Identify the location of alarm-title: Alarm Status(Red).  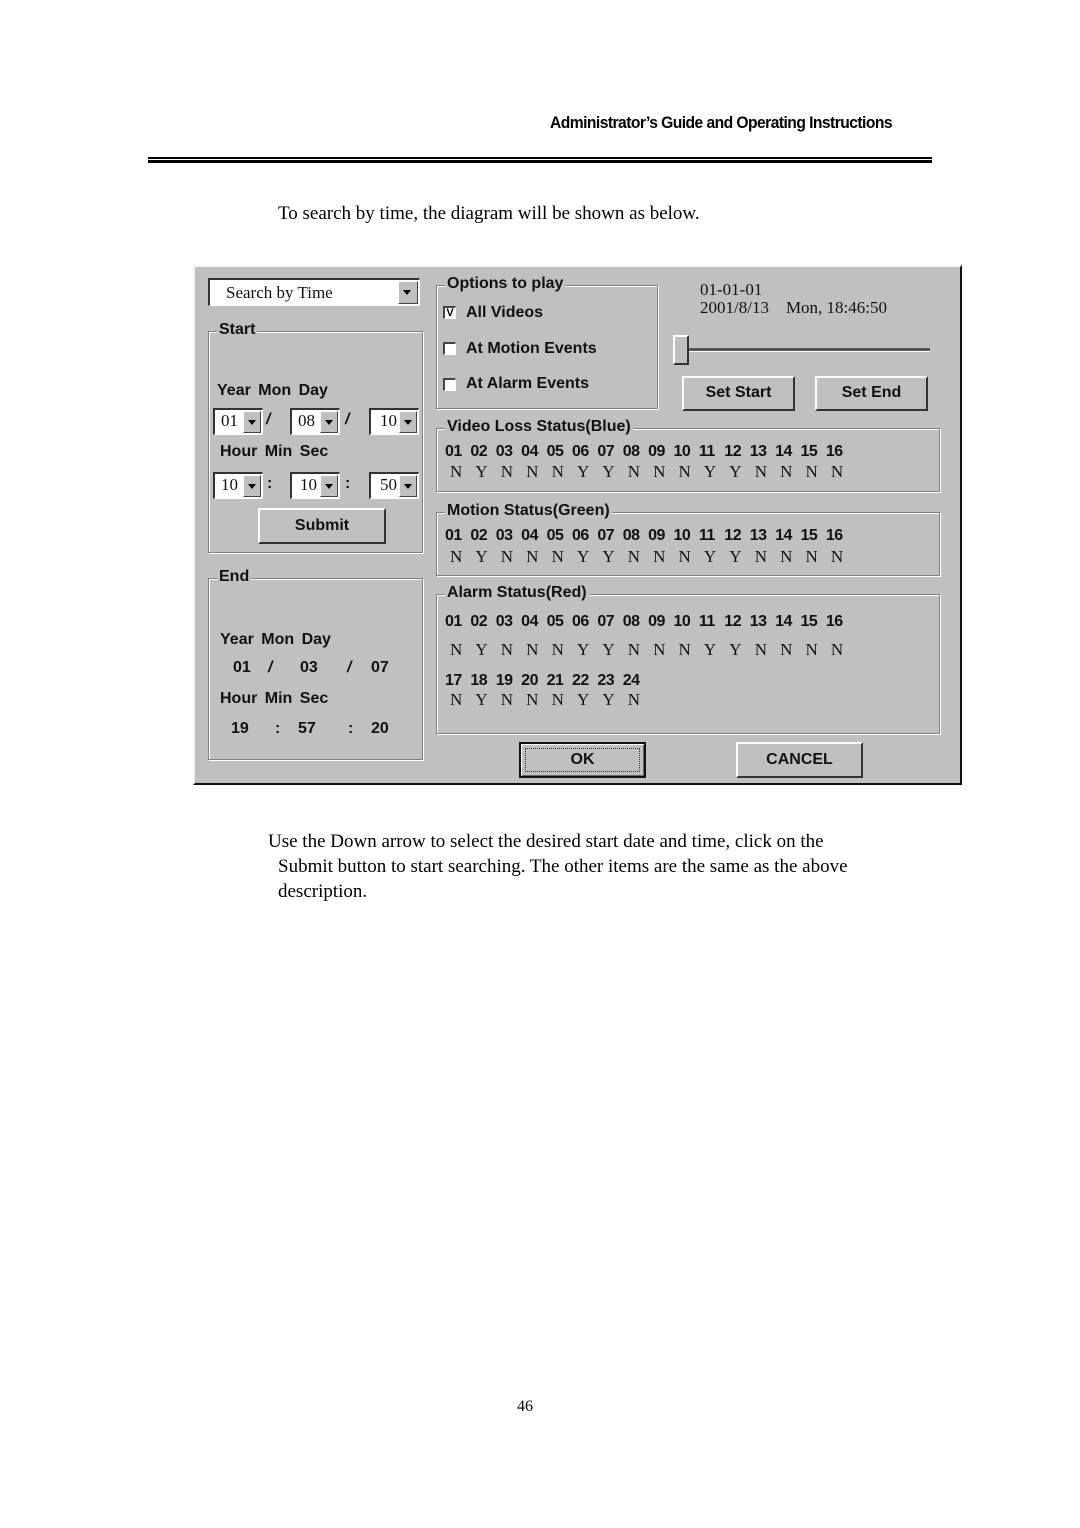
(517, 593).